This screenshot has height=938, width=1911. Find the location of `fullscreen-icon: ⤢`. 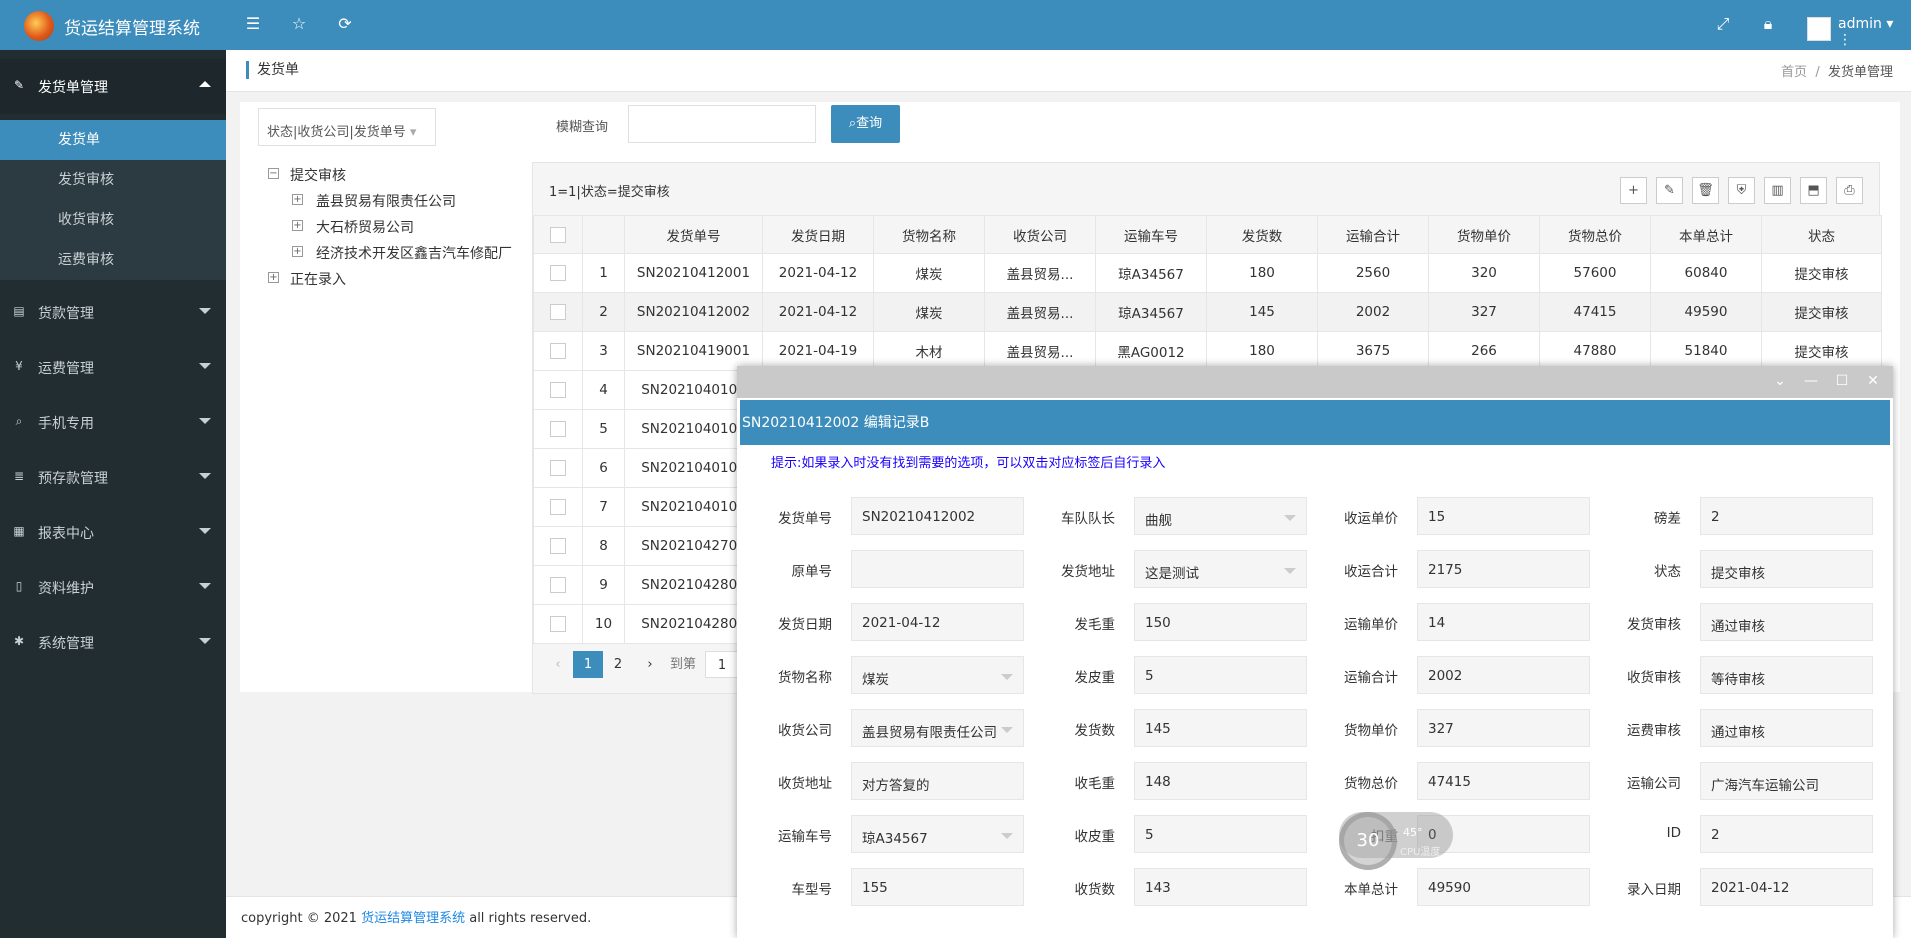

fullscreen-icon: ⤢ is located at coordinates (1723, 24).